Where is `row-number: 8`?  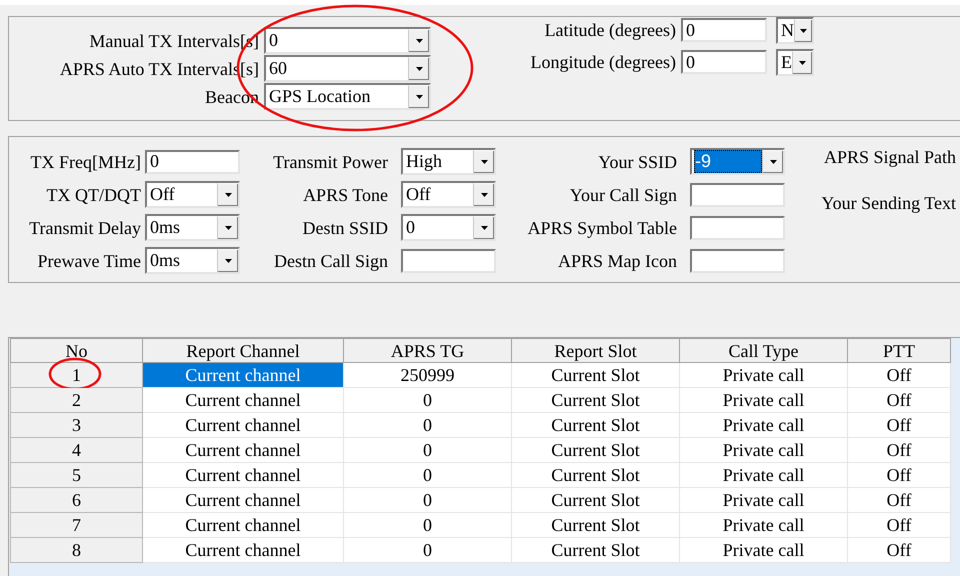
row-number: 8 is located at coordinates (76, 550).